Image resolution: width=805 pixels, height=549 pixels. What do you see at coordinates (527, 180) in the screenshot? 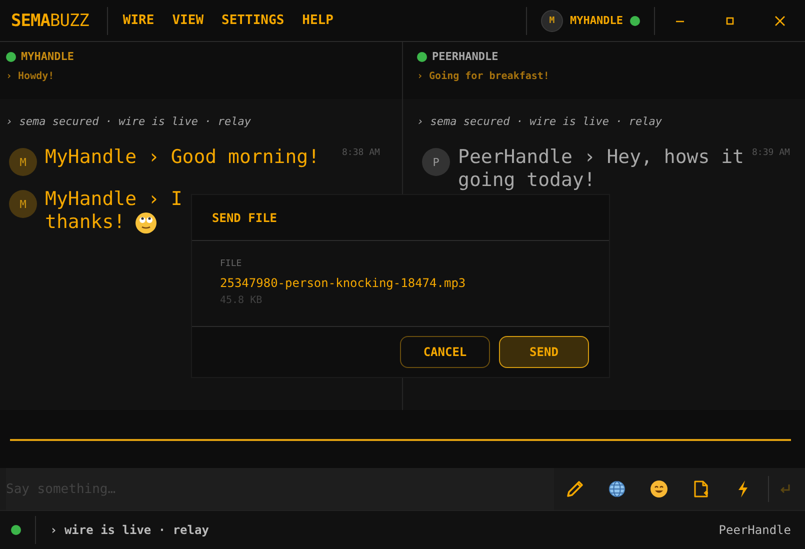
I see `message-text: going today!` at bounding box center [527, 180].